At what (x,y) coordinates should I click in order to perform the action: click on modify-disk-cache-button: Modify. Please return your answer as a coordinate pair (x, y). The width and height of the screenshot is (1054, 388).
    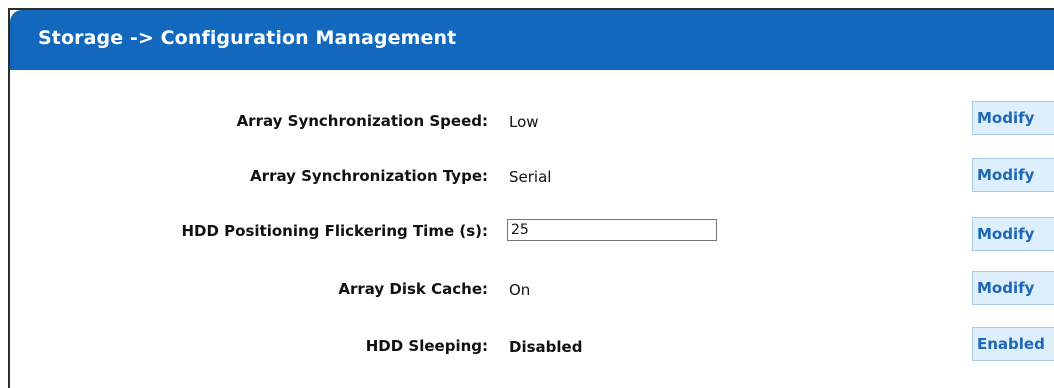
    Looking at the image, I should click on (1013, 288).